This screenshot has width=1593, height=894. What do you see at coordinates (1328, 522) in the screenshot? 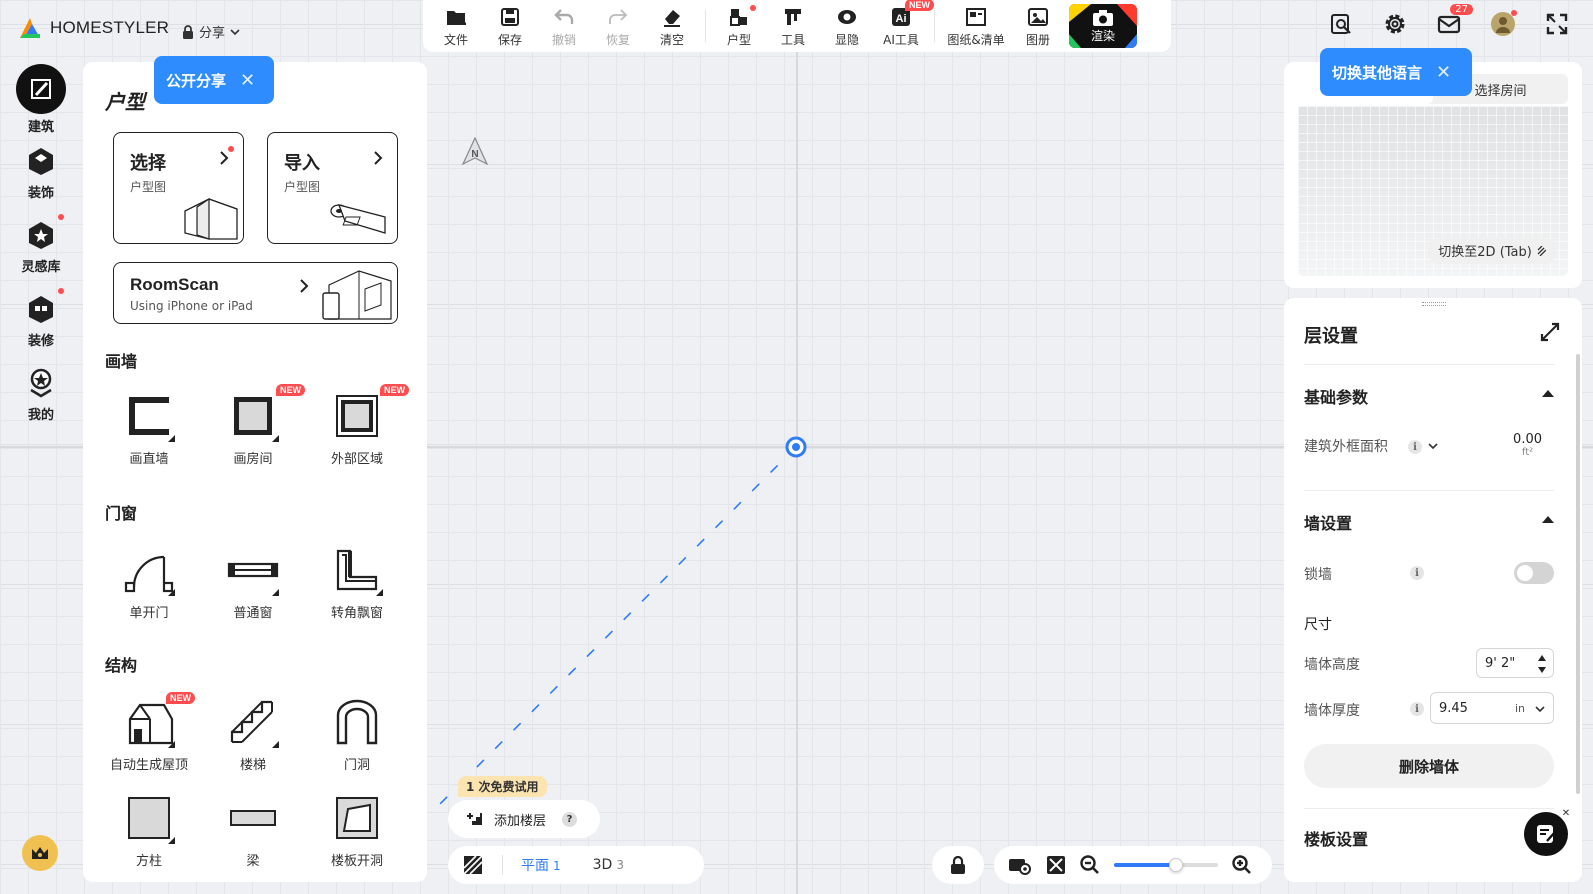
I see `section-wall-settings: 墙设置` at bounding box center [1328, 522].